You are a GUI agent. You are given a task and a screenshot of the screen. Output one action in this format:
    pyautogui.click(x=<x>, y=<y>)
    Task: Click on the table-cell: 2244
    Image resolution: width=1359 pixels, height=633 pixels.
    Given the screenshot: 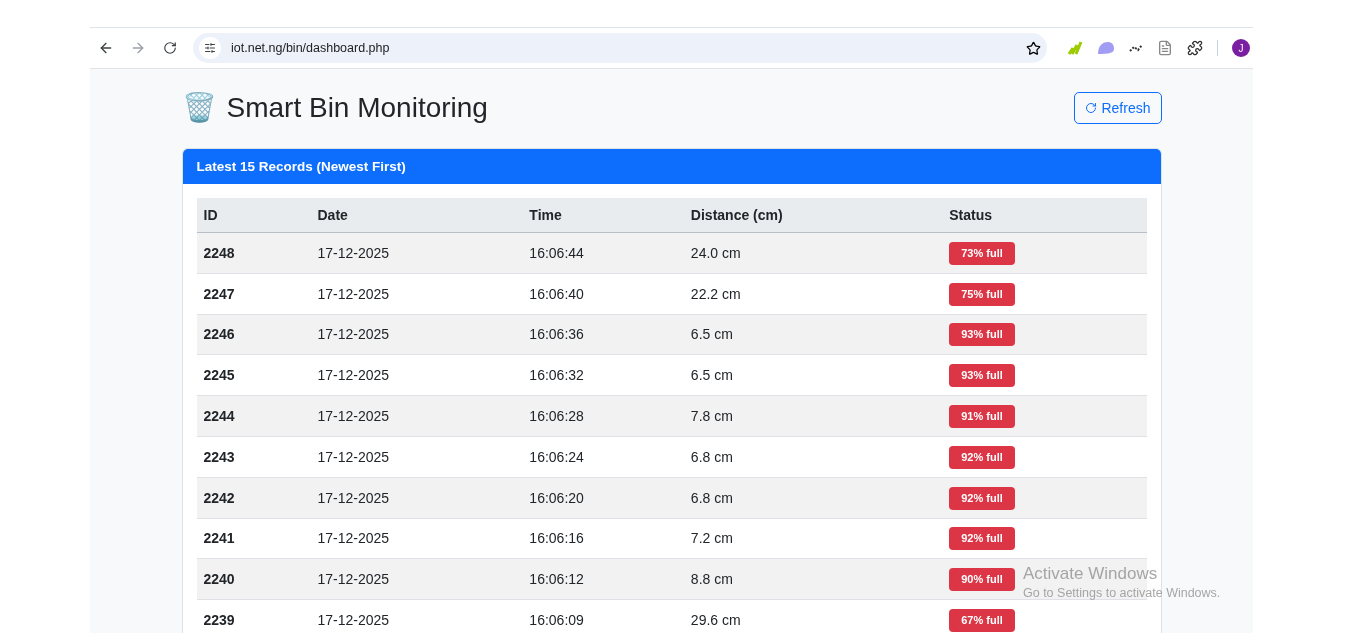 What is the action you would take?
    pyautogui.click(x=253, y=416)
    